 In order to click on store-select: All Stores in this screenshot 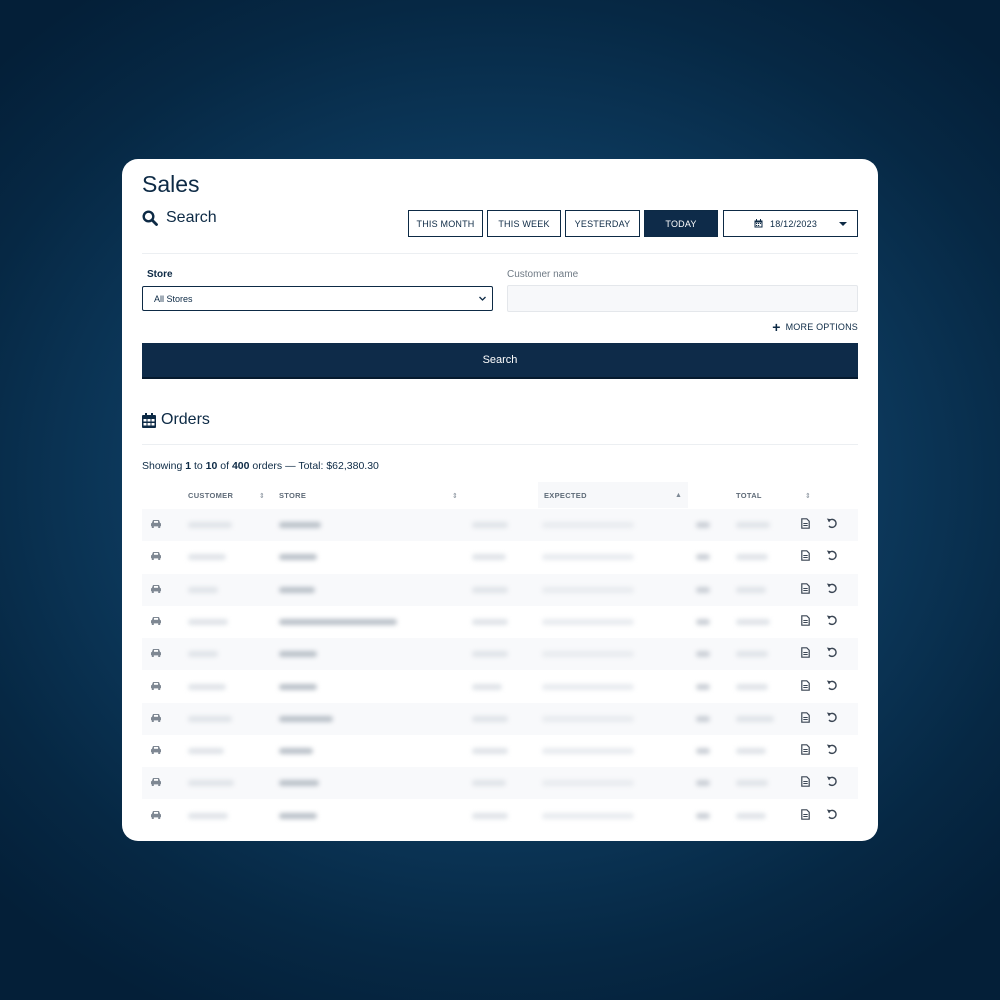, I will do `click(317, 298)`.